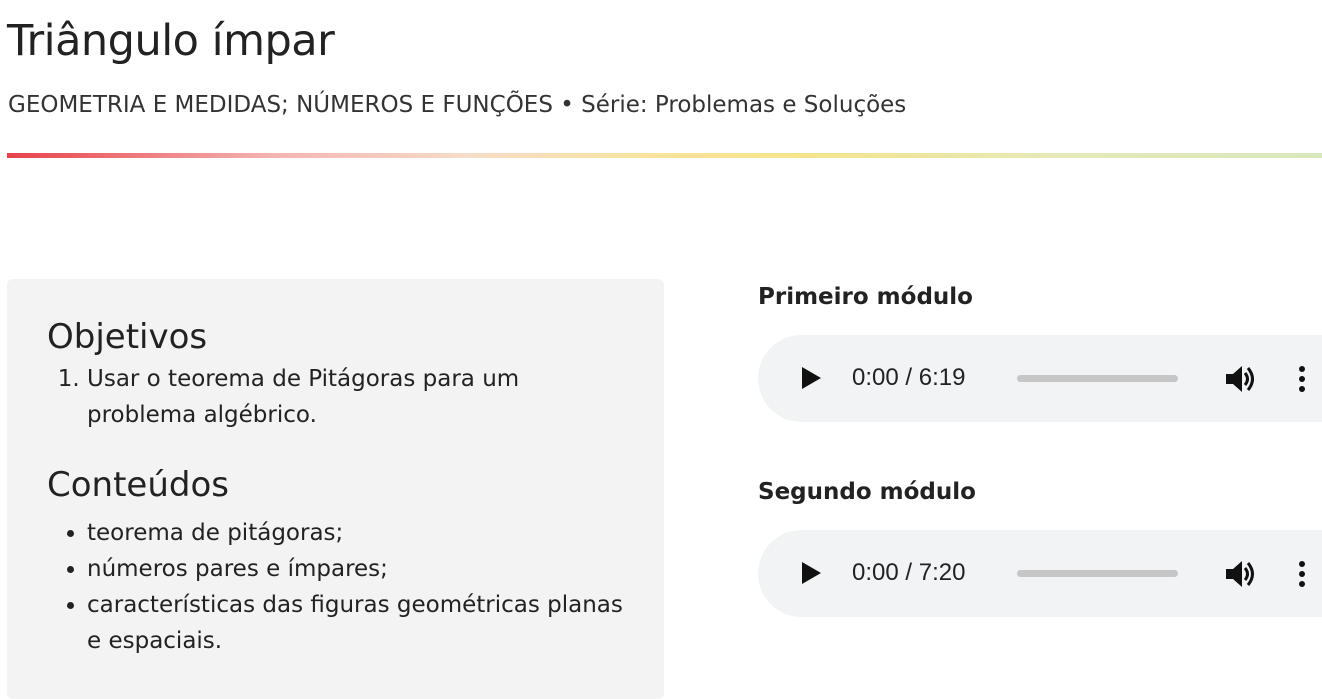  I want to click on module-label-second: Segundo módulo, so click(867, 492).